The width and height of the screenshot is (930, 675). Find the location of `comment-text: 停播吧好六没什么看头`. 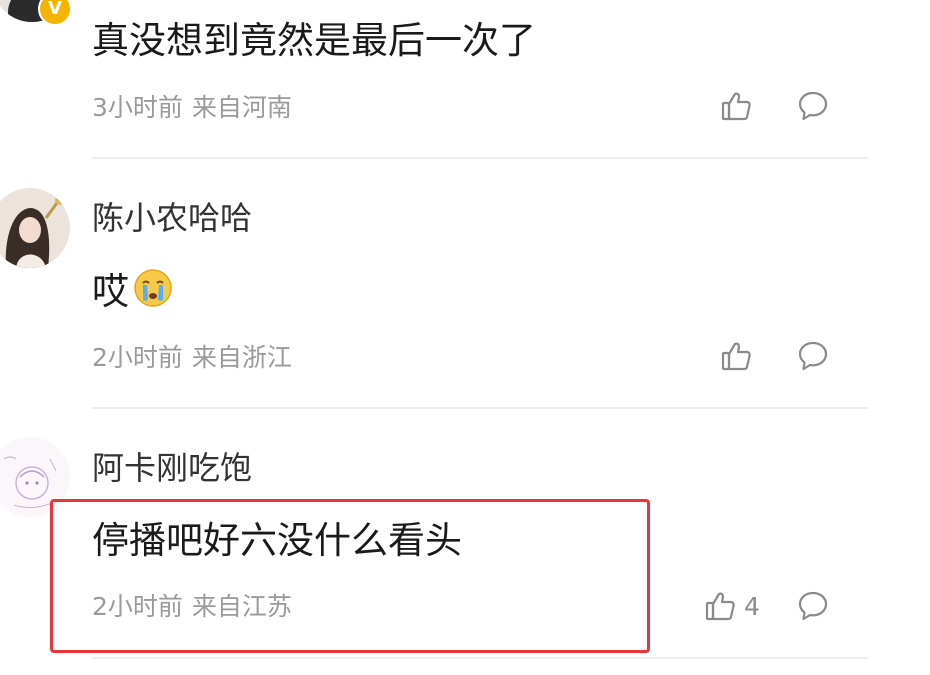

comment-text: 停播吧好六没什么看头 is located at coordinates (277, 540).